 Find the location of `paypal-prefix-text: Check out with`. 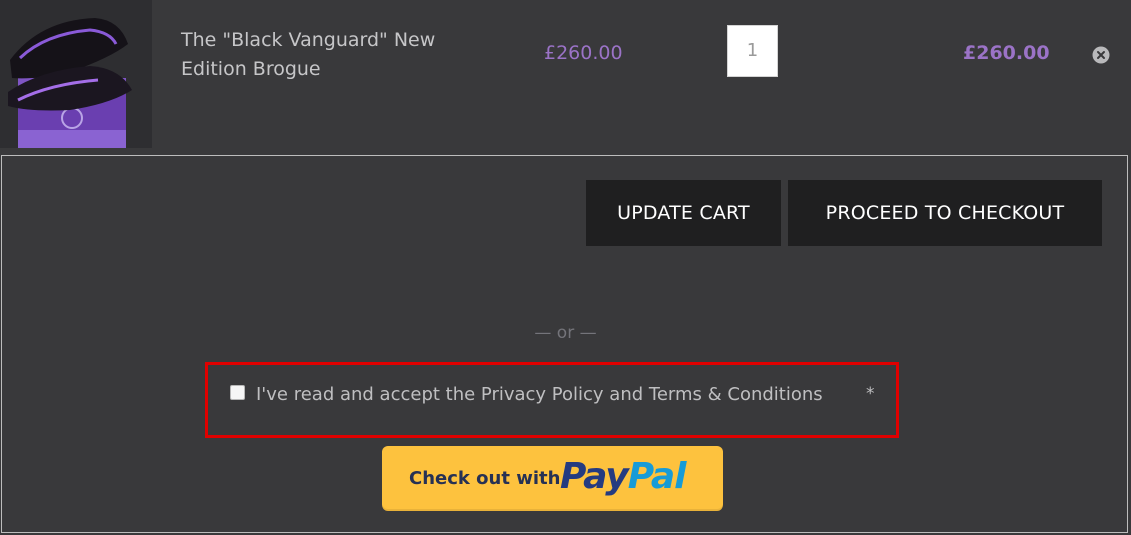

paypal-prefix-text: Check out with is located at coordinates (485, 478).